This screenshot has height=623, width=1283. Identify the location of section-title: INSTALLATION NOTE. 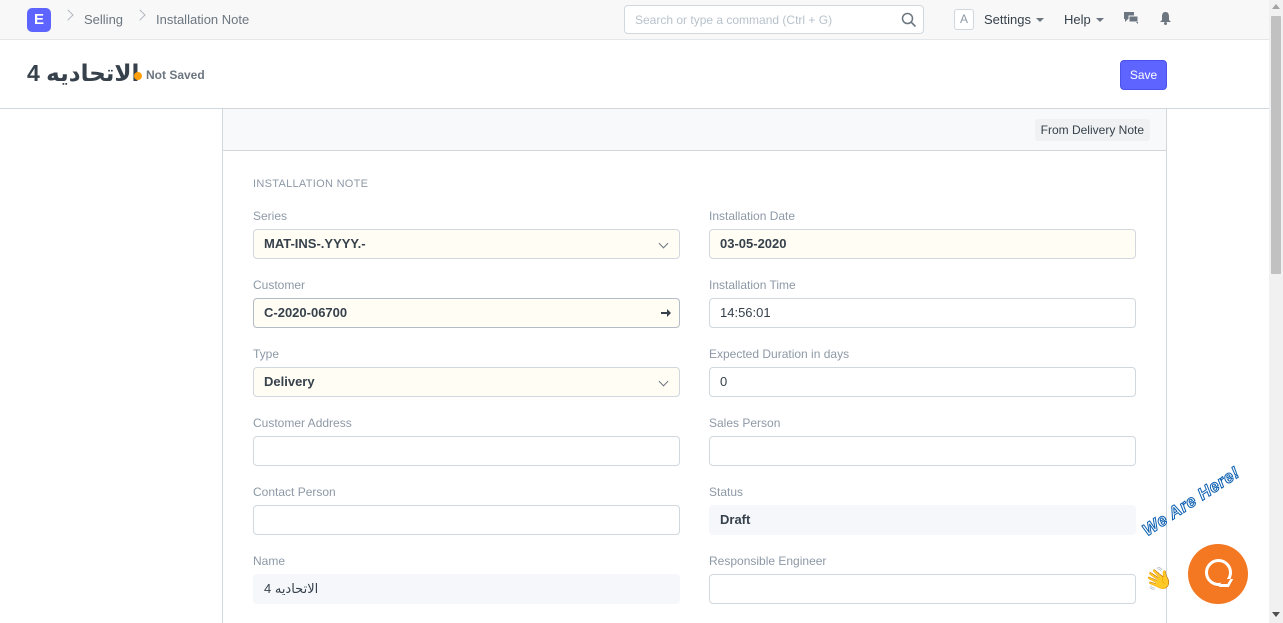
(311, 184).